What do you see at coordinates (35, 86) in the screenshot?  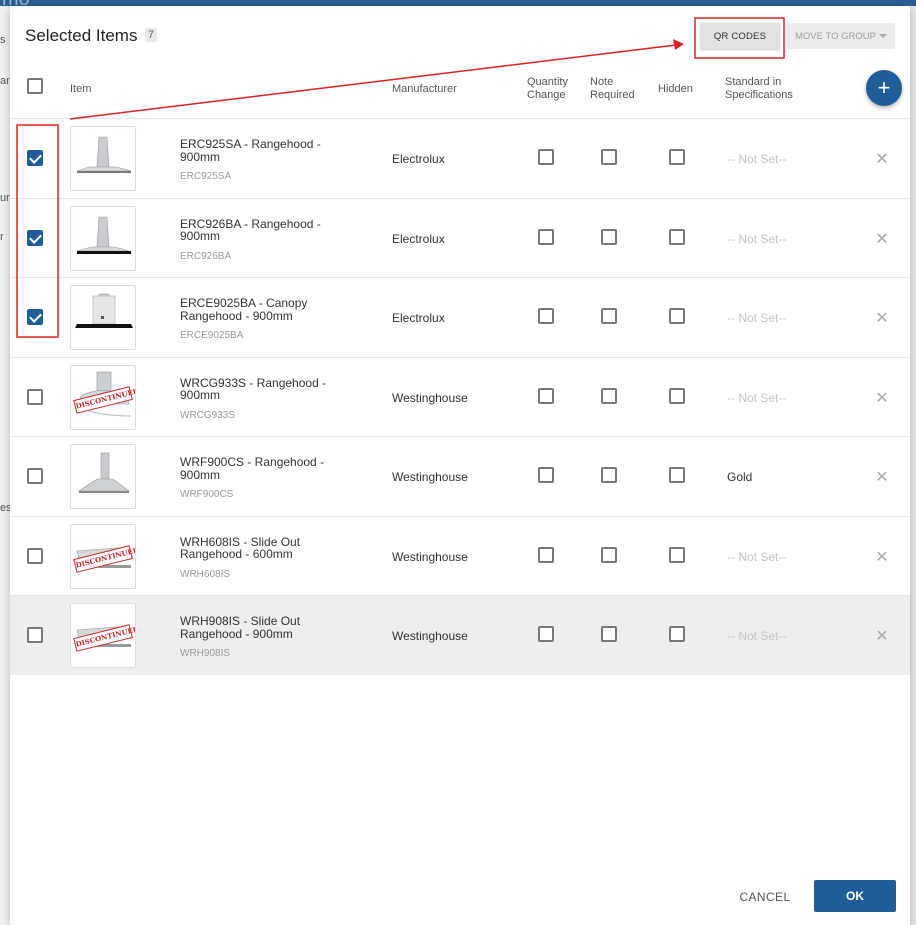 I see `select-all-checkbox` at bounding box center [35, 86].